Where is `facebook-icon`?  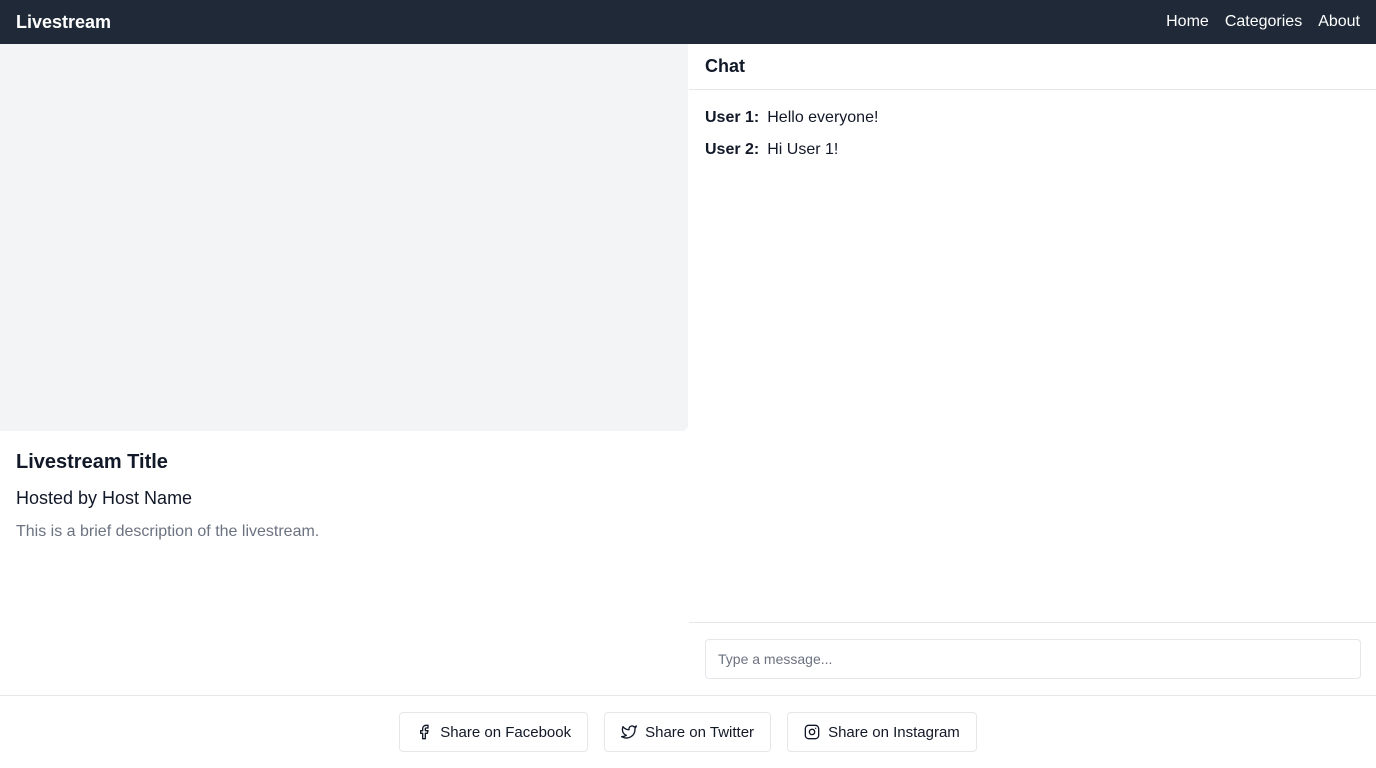
facebook-icon is located at coordinates (424, 732).